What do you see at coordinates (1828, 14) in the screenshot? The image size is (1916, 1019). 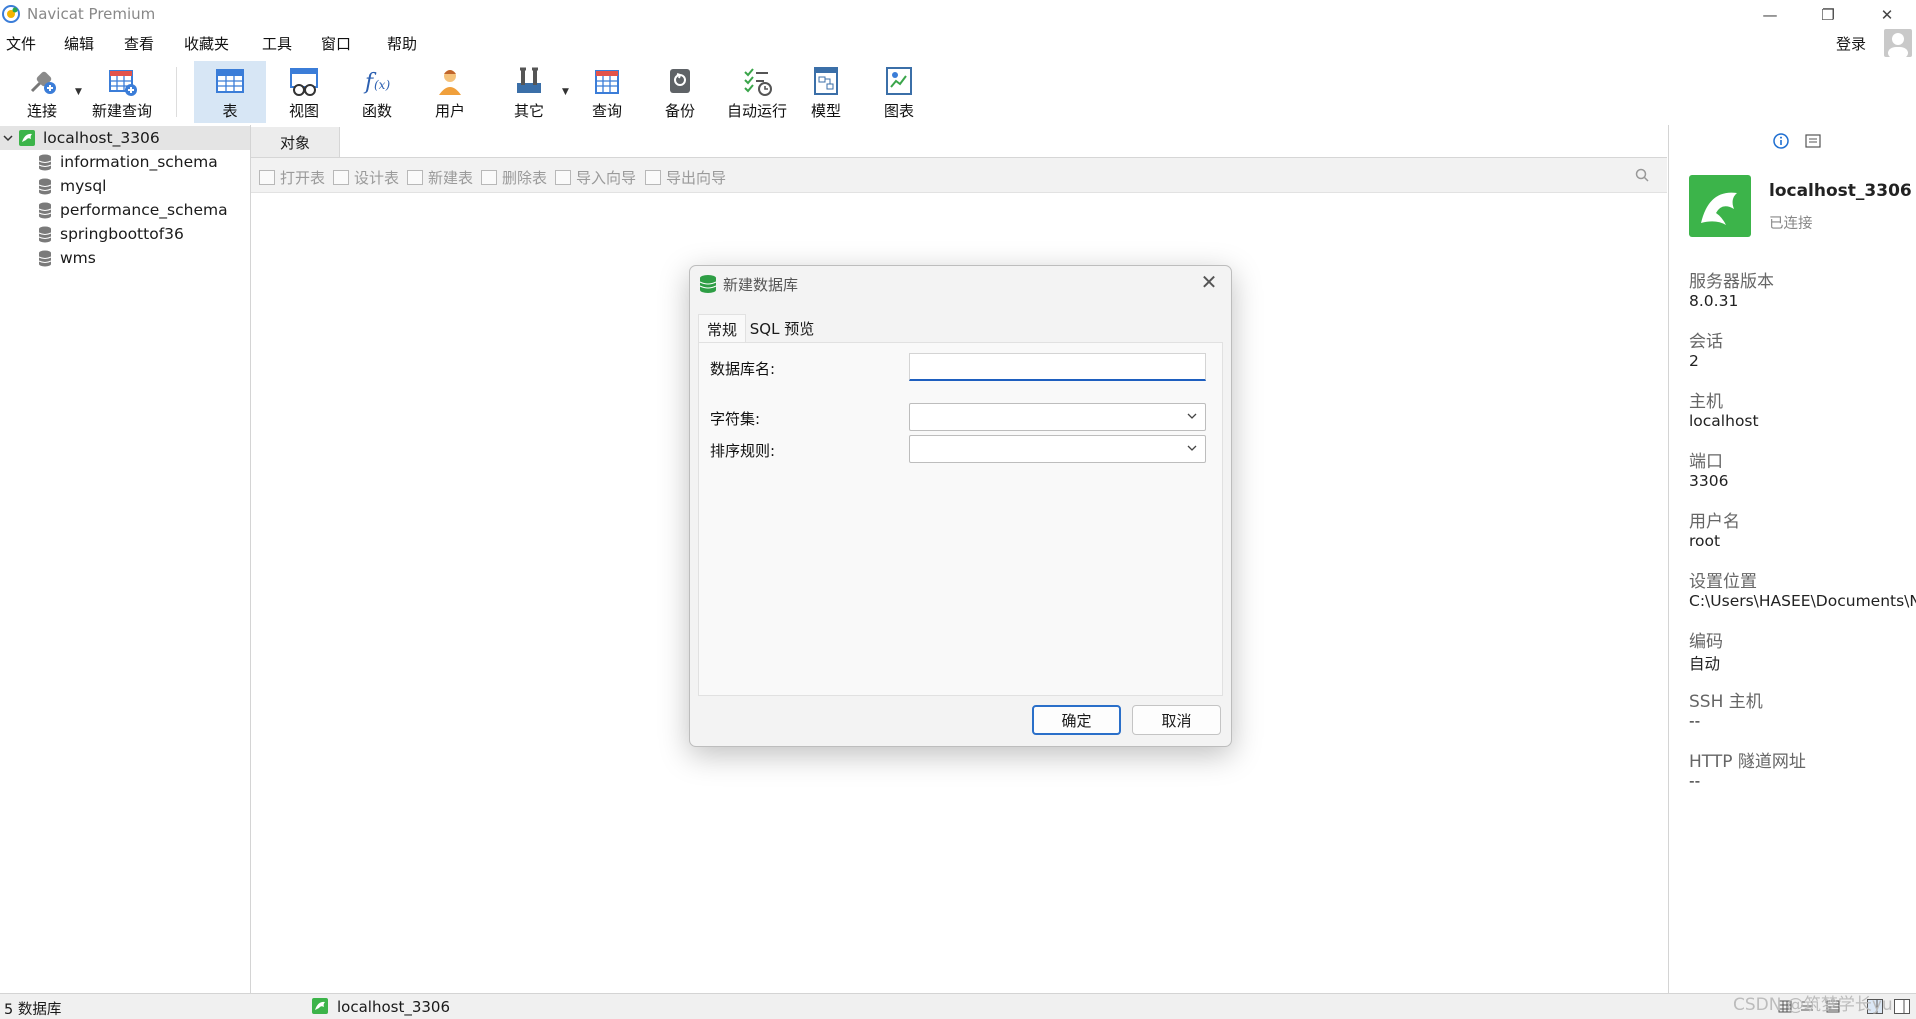 I see `restore-button: ❐` at bounding box center [1828, 14].